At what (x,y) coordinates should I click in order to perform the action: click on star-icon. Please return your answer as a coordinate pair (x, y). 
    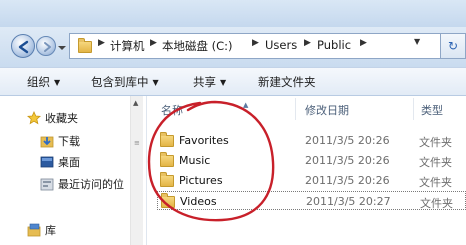
    Looking at the image, I should click on (34, 118).